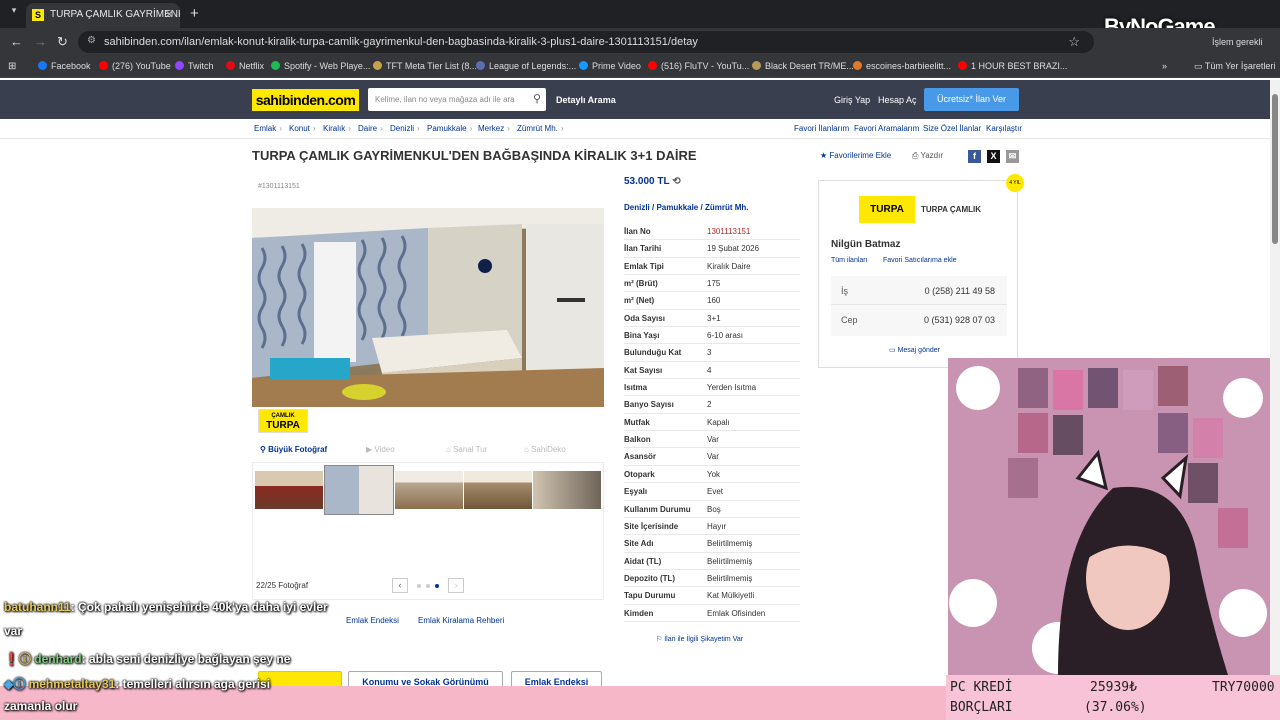  I want to click on breadcrumb-item: Zümrüt Mh. ›, so click(540, 128).